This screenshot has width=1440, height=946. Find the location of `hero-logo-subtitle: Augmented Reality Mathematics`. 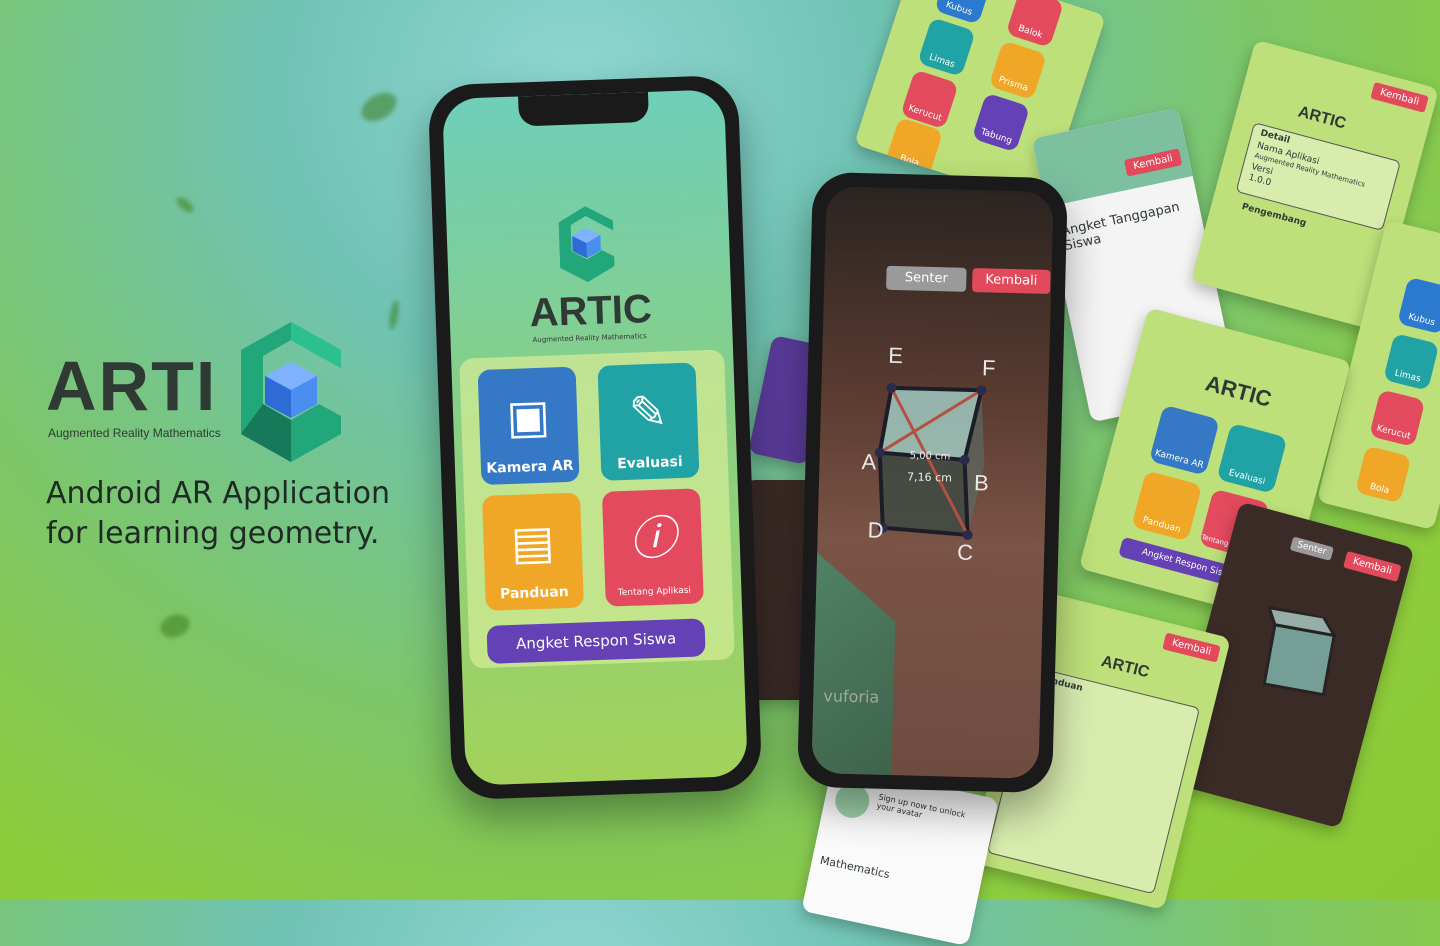

hero-logo-subtitle: Augmented Reality Mathematics is located at coordinates (134, 433).